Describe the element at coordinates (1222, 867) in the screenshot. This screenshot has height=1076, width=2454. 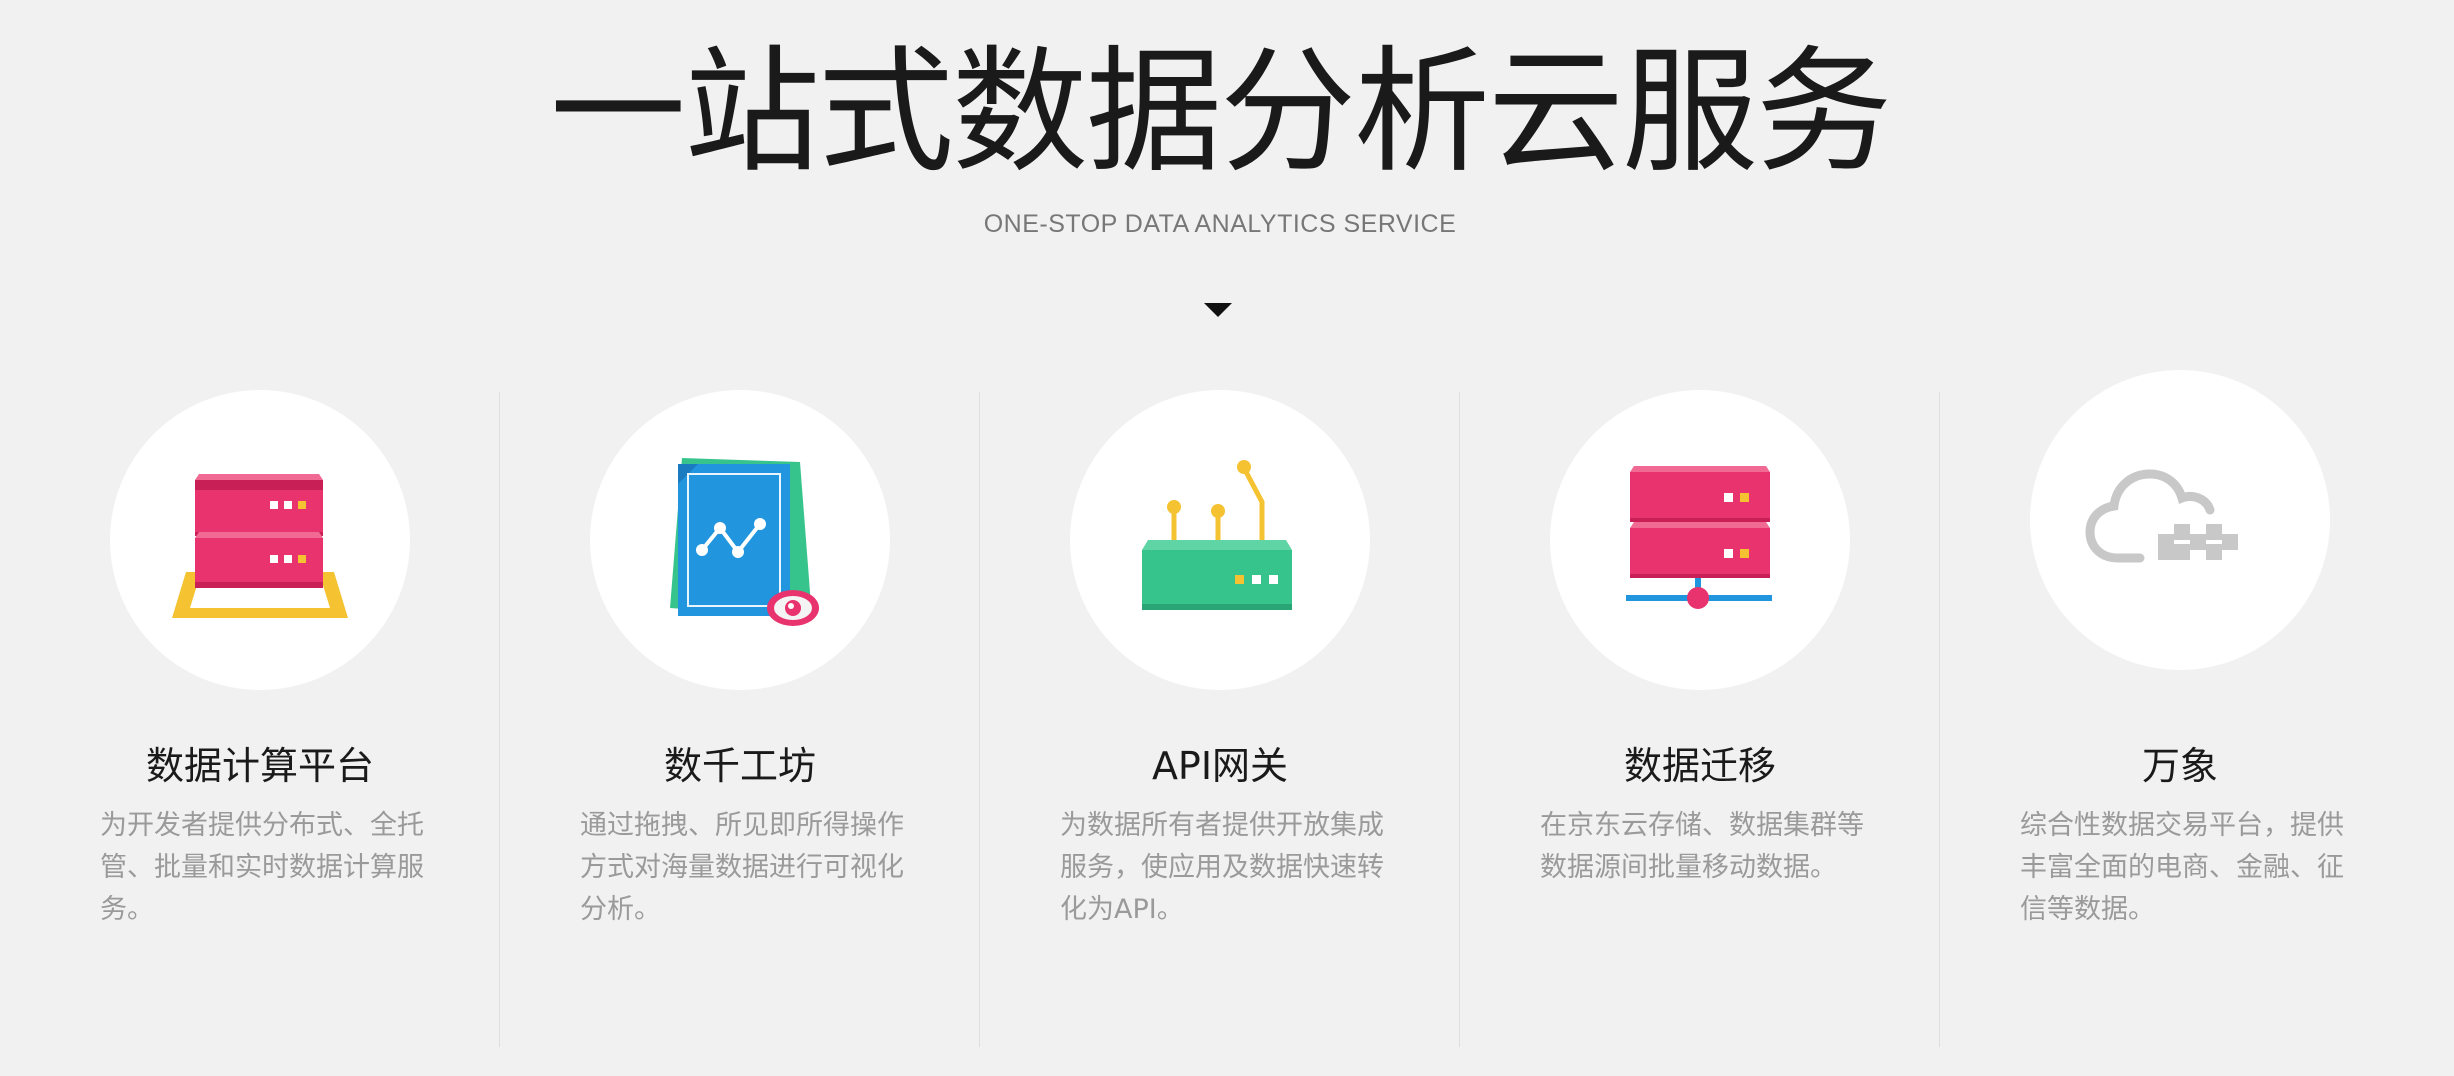
I see `card-description: 为数据所有者提供开放集成服务，使应用及数据快速转化为API。` at that location.